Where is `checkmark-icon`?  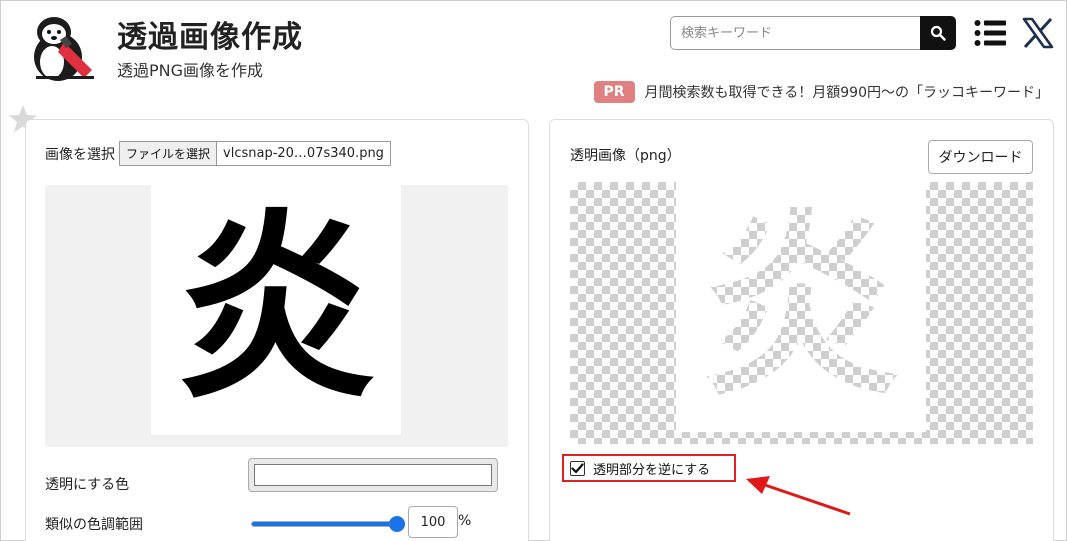 checkmark-icon is located at coordinates (577, 467).